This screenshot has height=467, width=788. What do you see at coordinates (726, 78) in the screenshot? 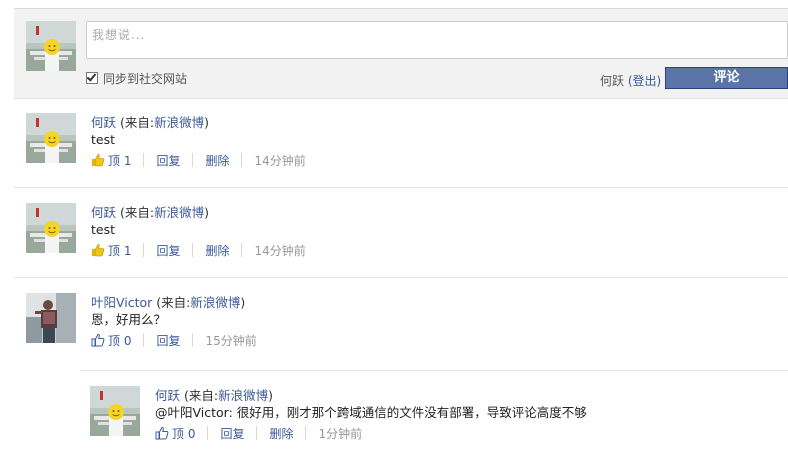
I see `submit-comment-button: 评论` at bounding box center [726, 78].